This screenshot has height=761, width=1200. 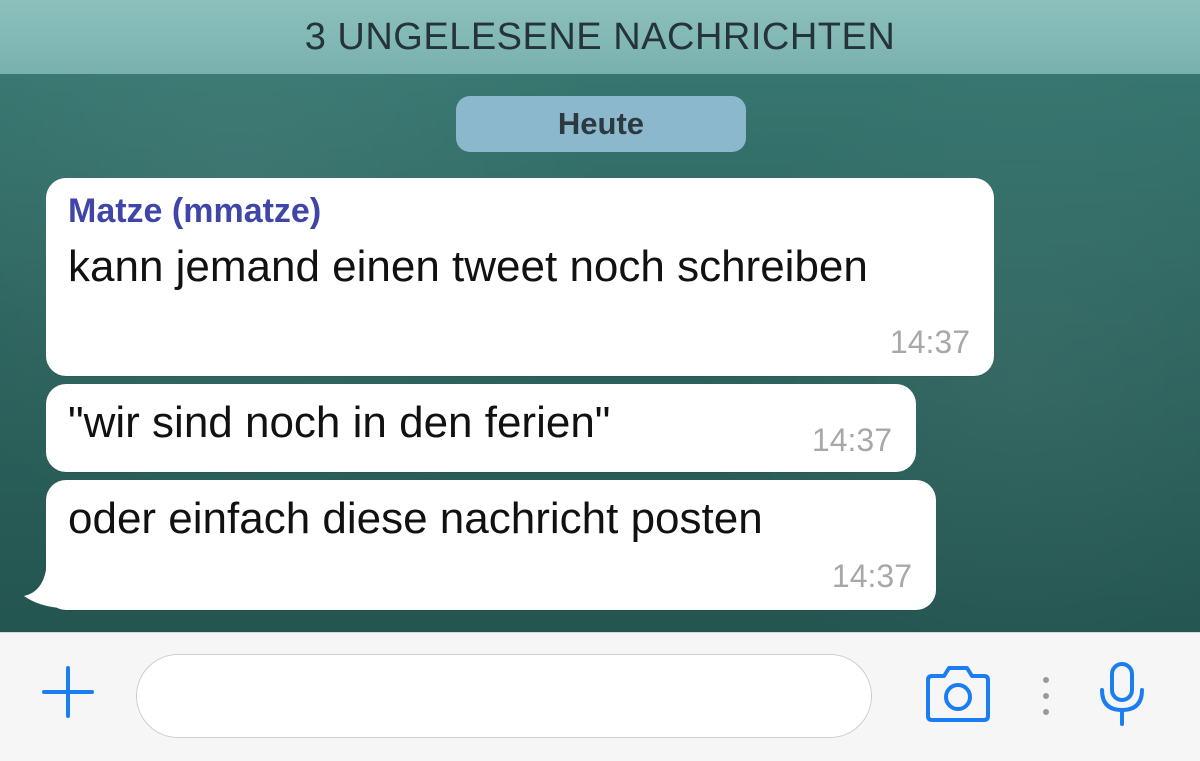 I want to click on unread-messages-banner: 3 UNGELESENE NACHRICHTEN, so click(x=600, y=37).